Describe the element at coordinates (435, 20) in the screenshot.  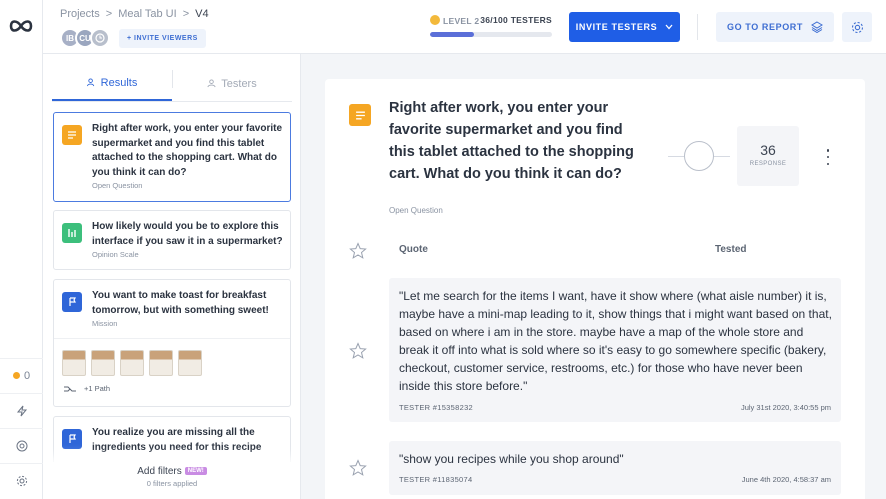
I see `trophy-icon` at that location.